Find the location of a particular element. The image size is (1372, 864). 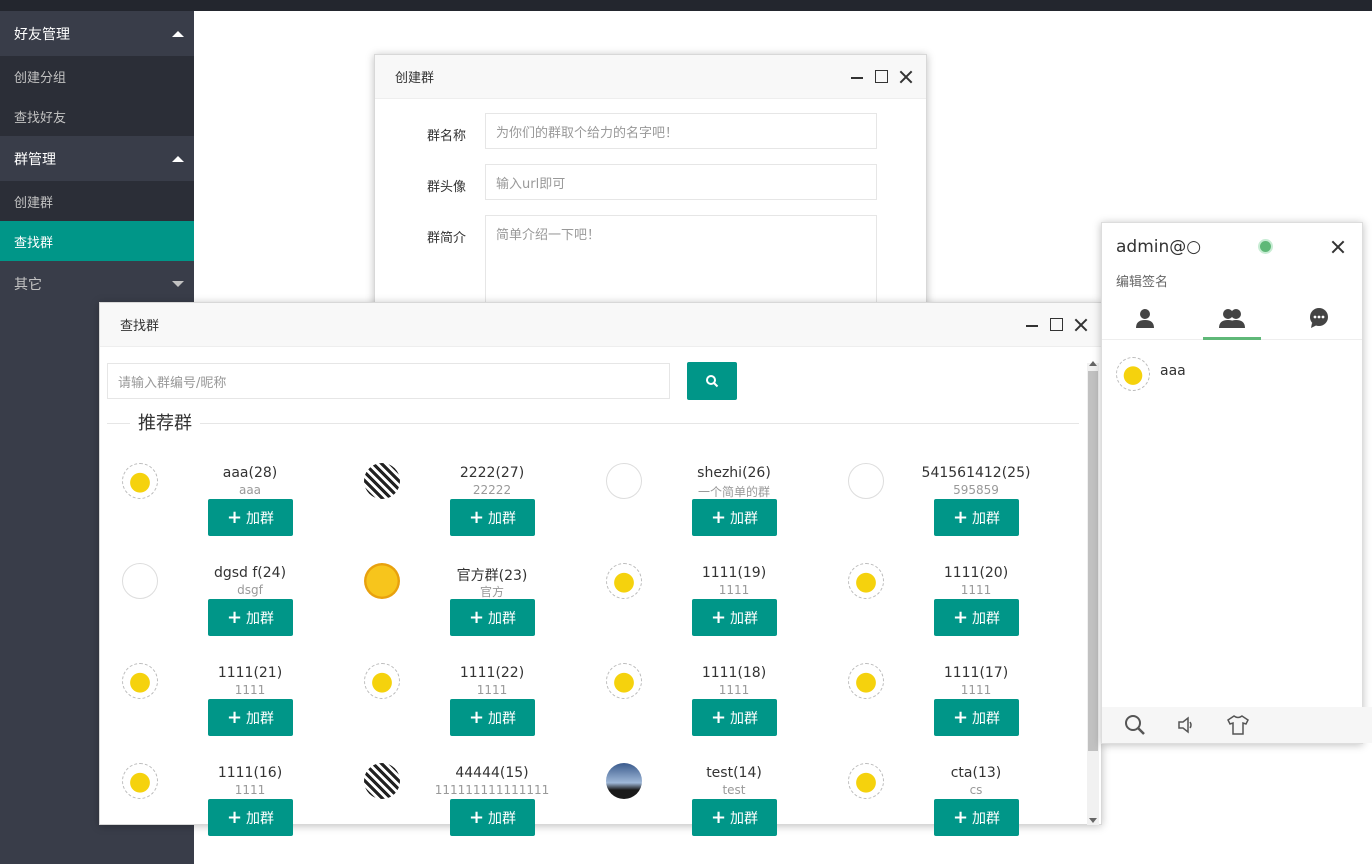

speaker-icon is located at coordinates (1186, 725).